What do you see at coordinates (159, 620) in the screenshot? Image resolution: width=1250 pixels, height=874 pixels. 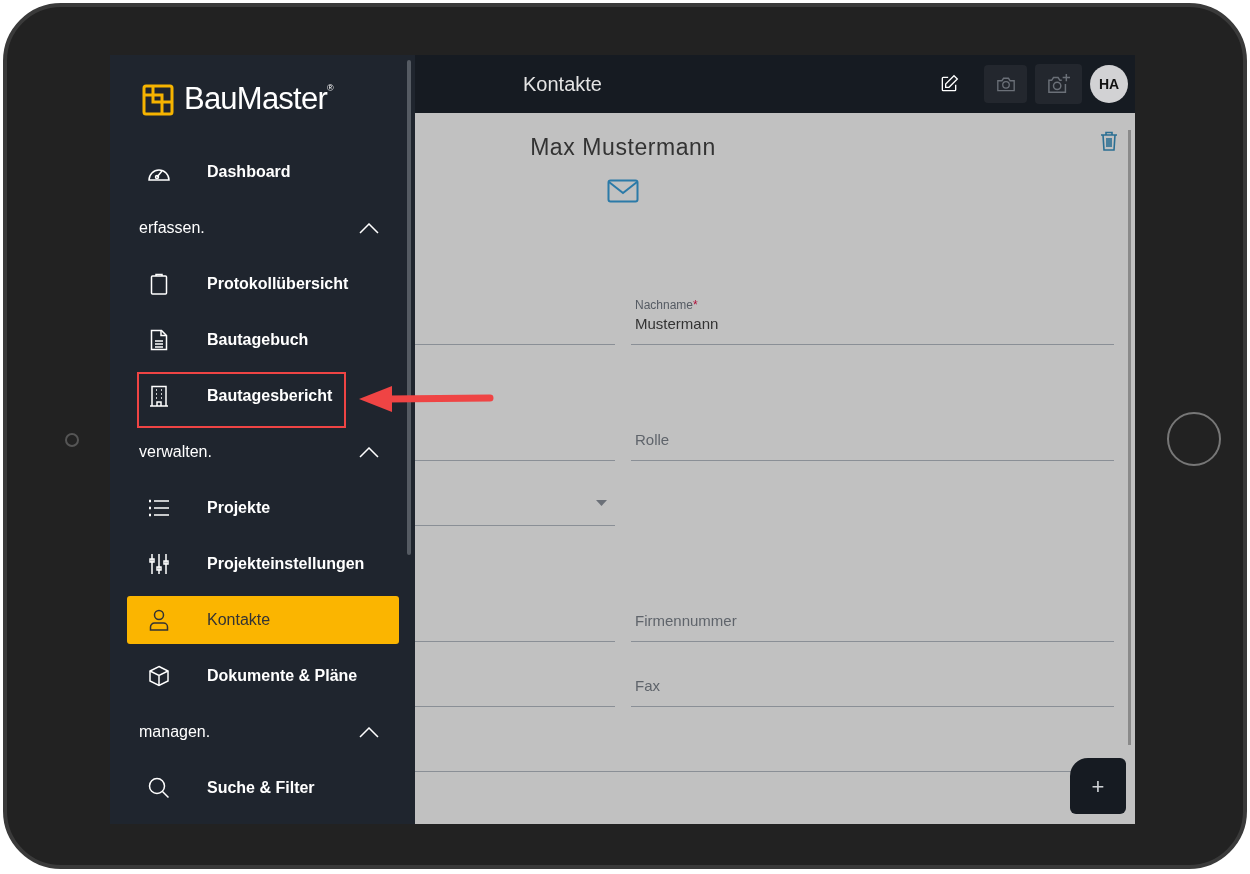 I see `person-icon` at bounding box center [159, 620].